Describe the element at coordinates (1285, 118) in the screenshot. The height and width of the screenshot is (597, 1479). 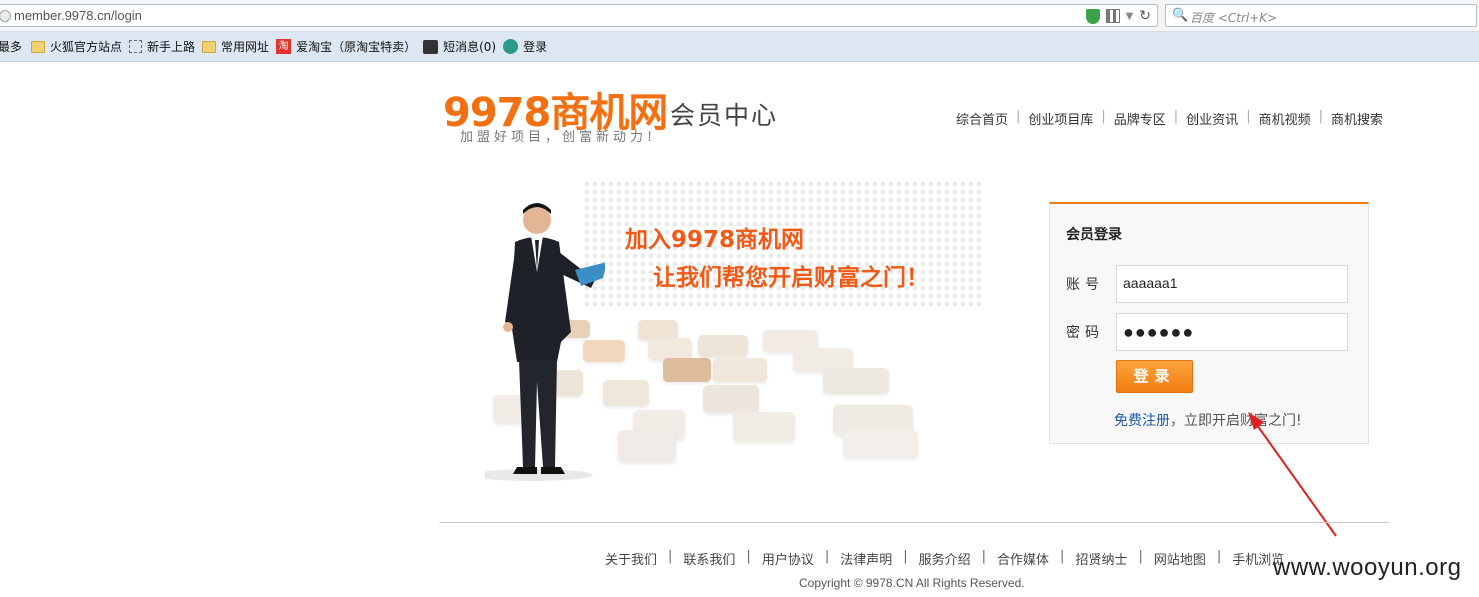
I see `nav-videos: 商机视频` at that location.